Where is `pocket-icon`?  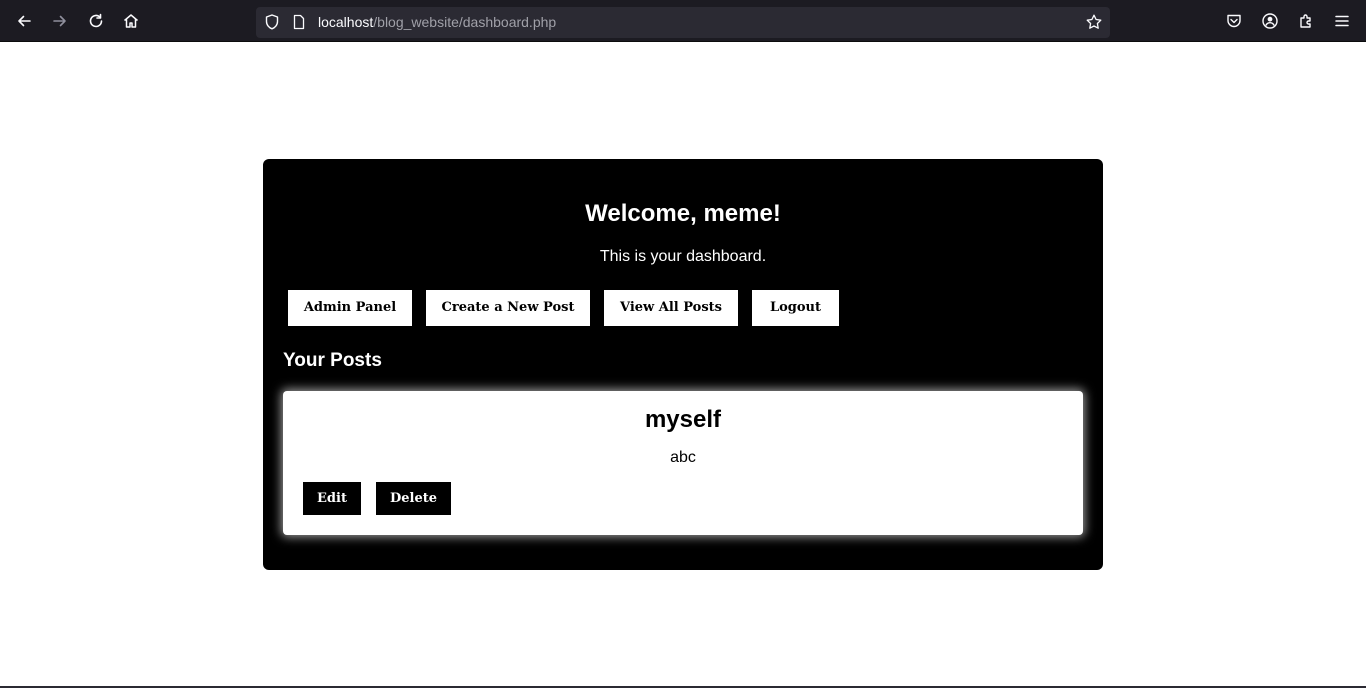 pocket-icon is located at coordinates (1234, 21).